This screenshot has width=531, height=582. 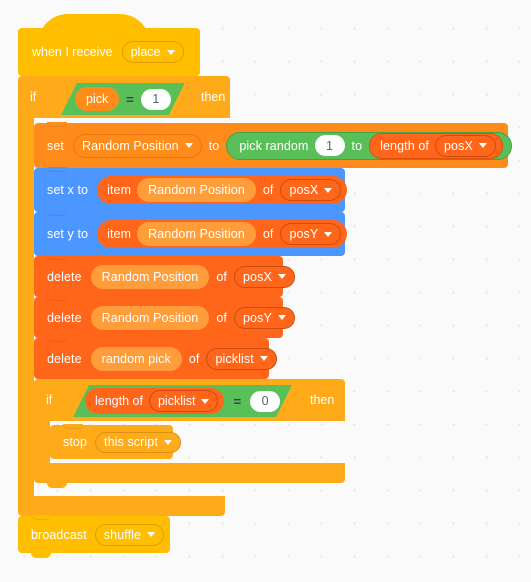 What do you see at coordinates (322, 400) in the screenshot?
I see `if-inner-then-label: then` at bounding box center [322, 400].